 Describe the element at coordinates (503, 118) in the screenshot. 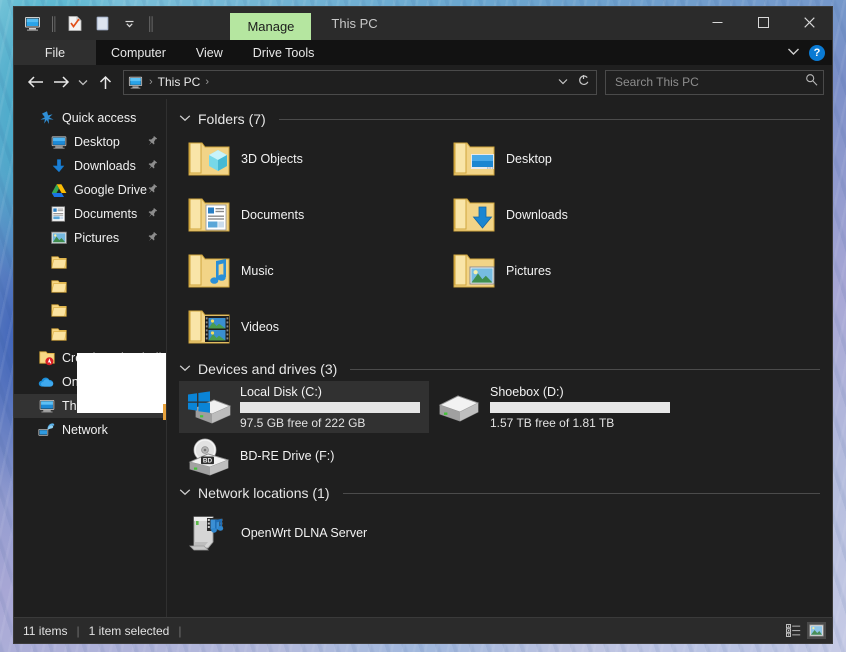

I see `group-header: Folders (7)` at that location.